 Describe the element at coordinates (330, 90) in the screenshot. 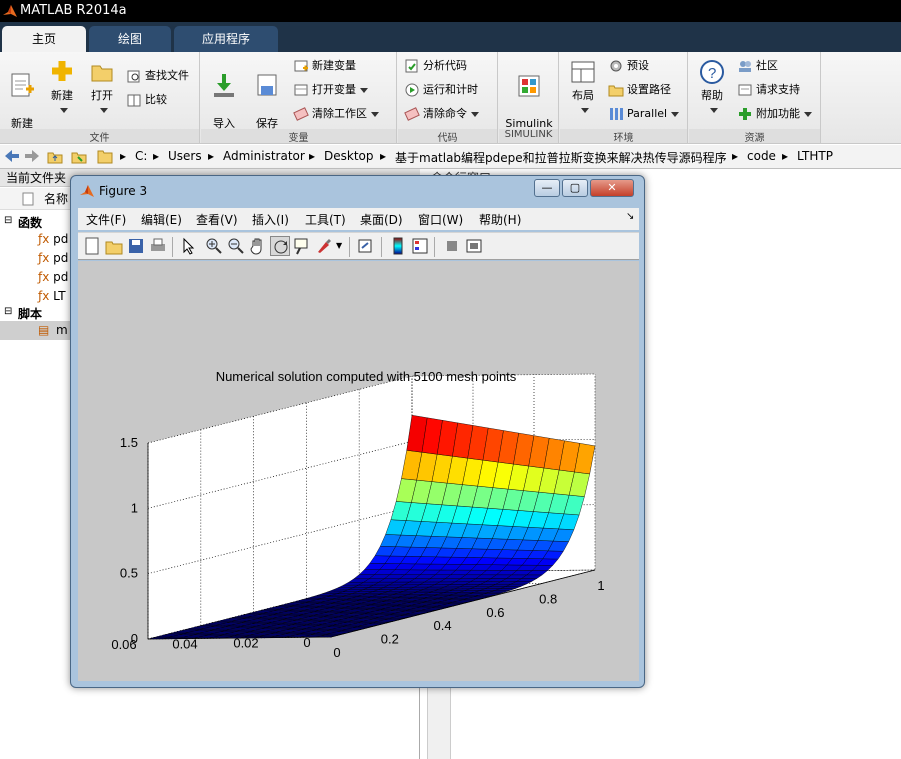

I see `open-variable-button: 打开变量` at that location.